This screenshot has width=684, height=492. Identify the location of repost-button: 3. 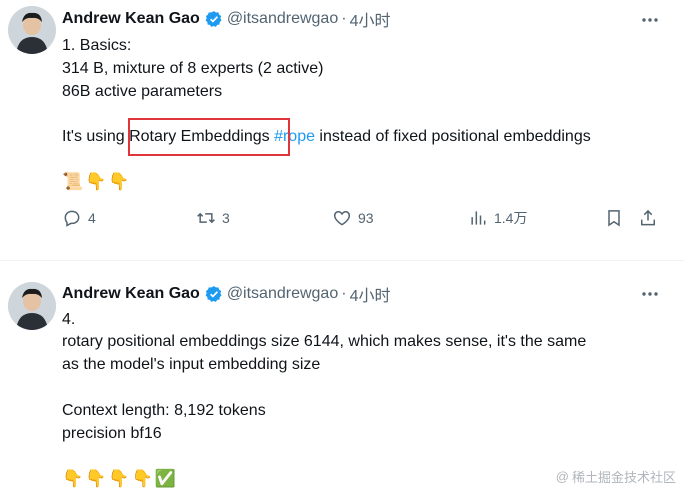
(213, 218).